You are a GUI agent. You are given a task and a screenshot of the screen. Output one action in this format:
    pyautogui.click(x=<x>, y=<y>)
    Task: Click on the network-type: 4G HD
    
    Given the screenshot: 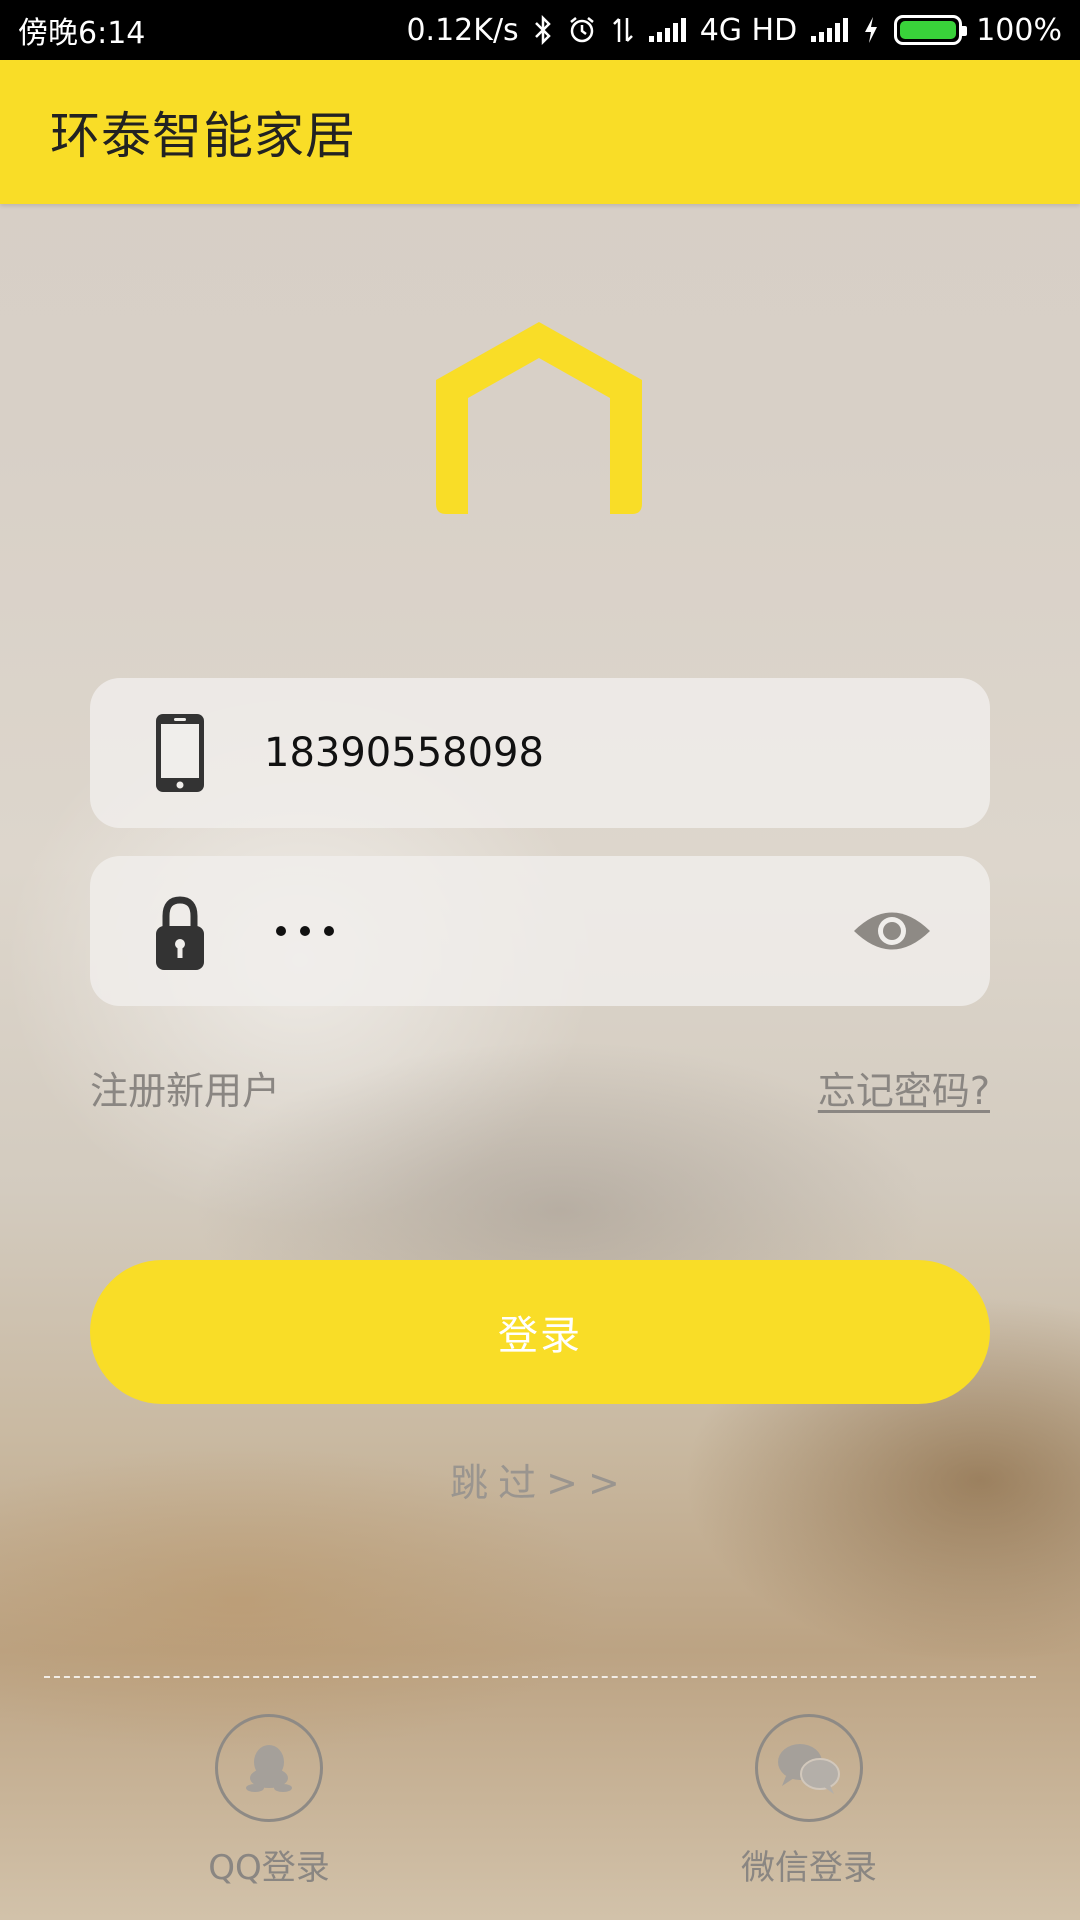 What is the action you would take?
    pyautogui.click(x=748, y=30)
    